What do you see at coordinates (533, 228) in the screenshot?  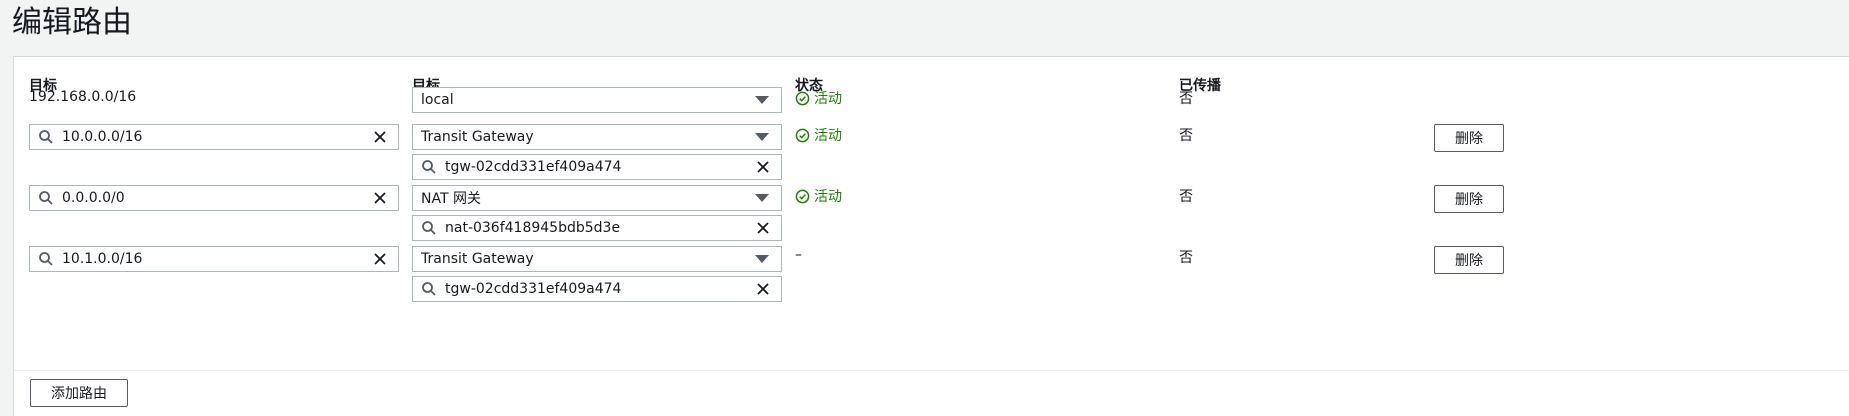 I see `target-id-value: nat-036f418945bdb5d3e` at bounding box center [533, 228].